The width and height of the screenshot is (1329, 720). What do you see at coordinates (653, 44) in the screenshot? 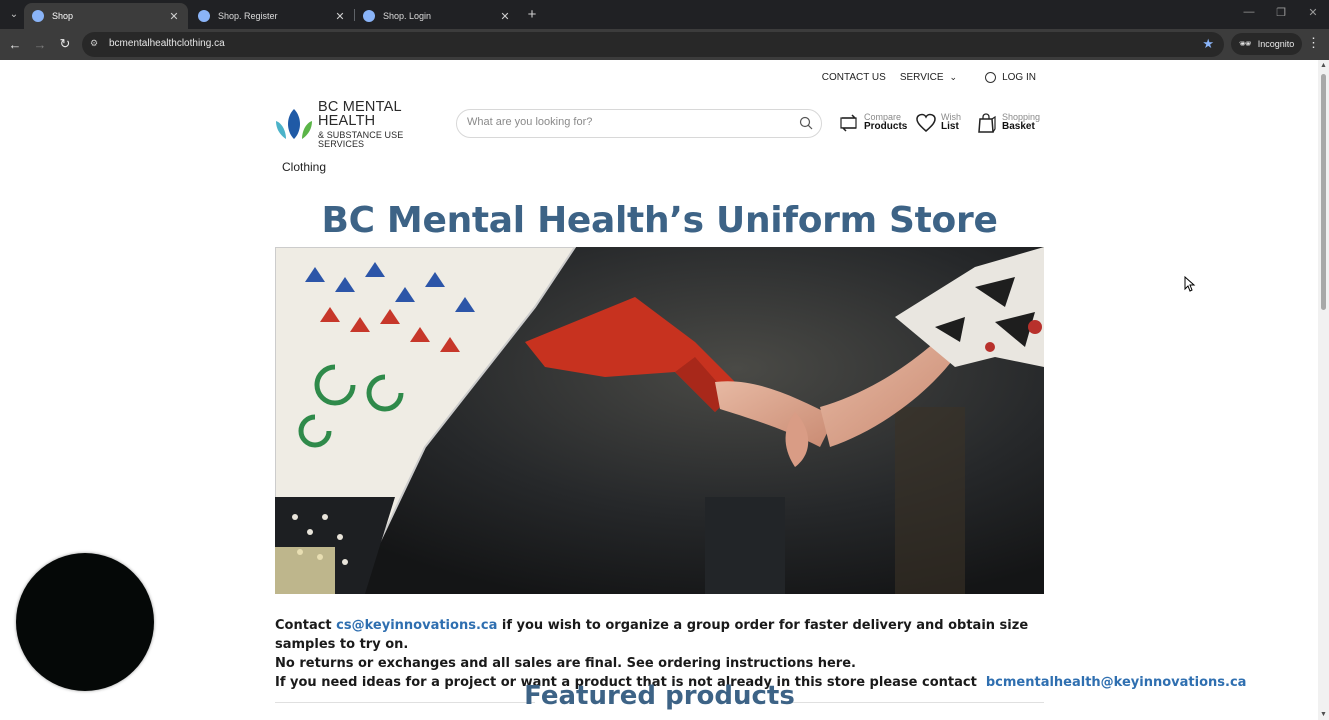
I see `address-bar: ⚙ bcmentalhealthclothing.ca ★` at bounding box center [653, 44].